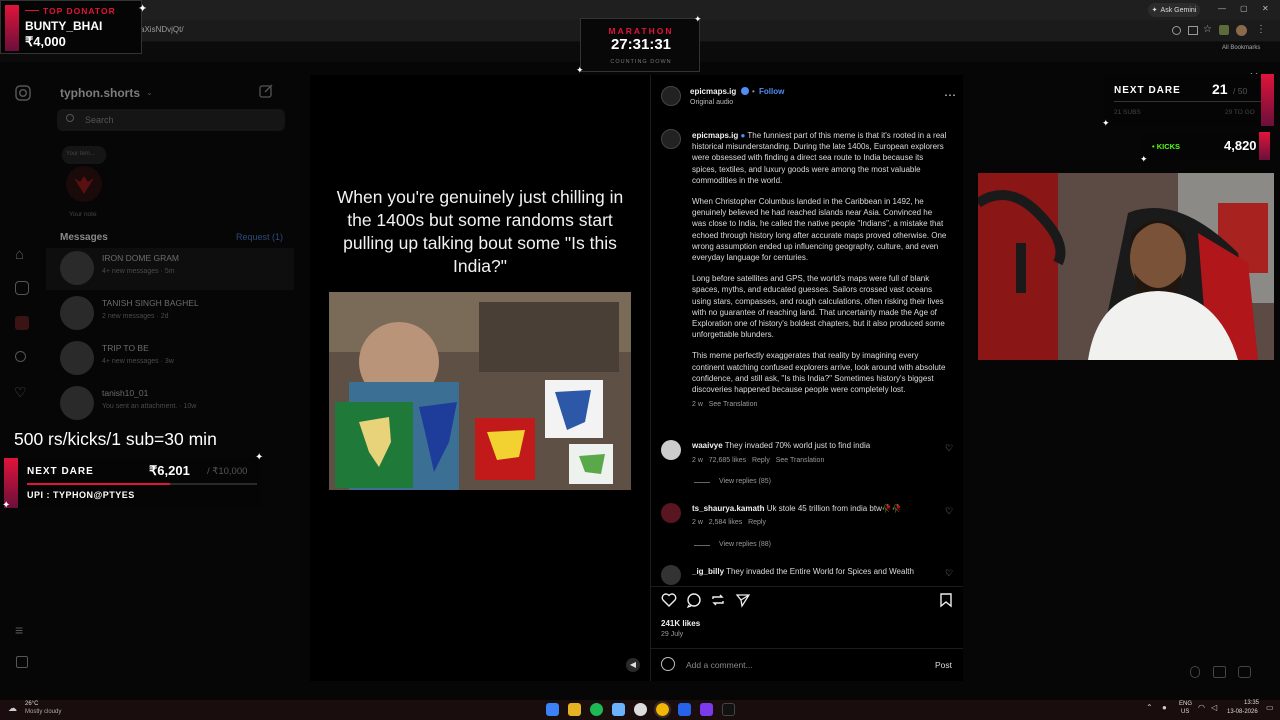 The height and width of the screenshot is (720, 1280). I want to click on post-author: epicmaps.ig, so click(713, 91).